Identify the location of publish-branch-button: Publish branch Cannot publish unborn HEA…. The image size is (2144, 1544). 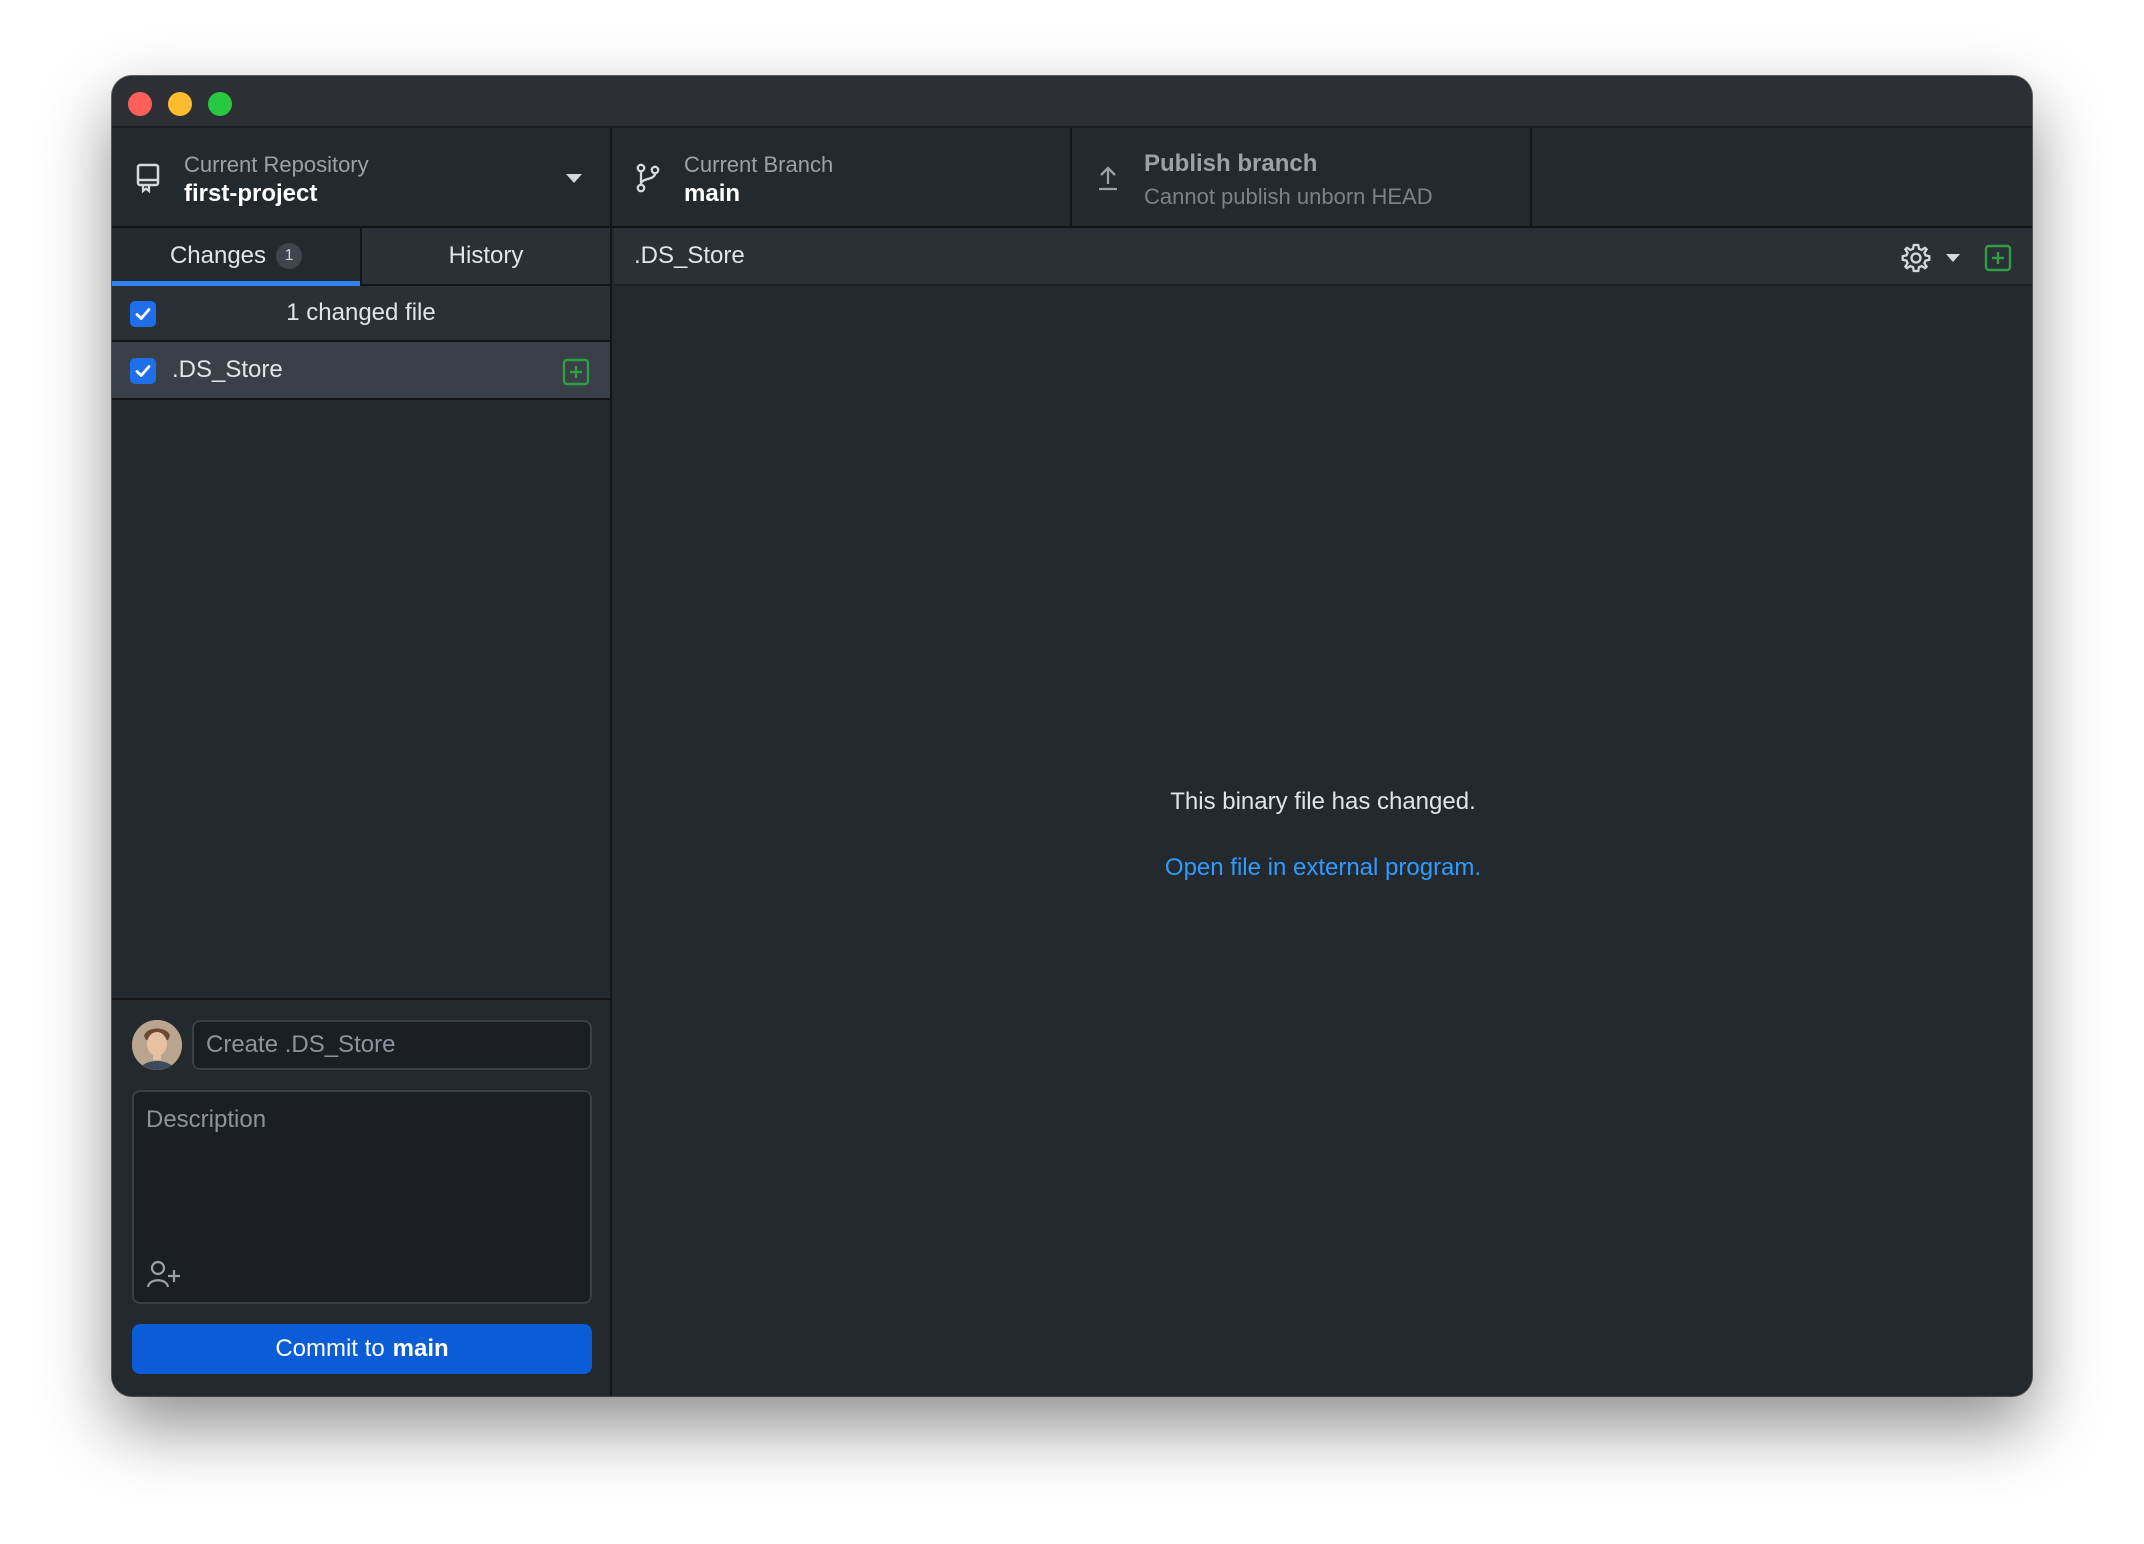
(1302, 177).